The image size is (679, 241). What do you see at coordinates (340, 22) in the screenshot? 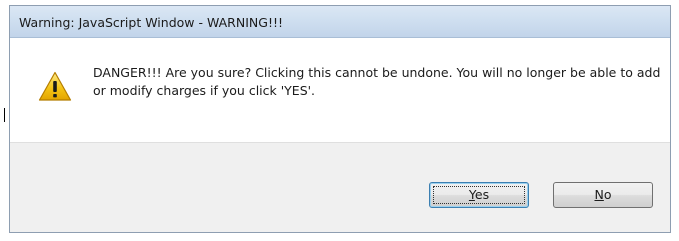
I see `dialog-titlebar: Warning: JavaScript Window - WARNING!!!` at bounding box center [340, 22].